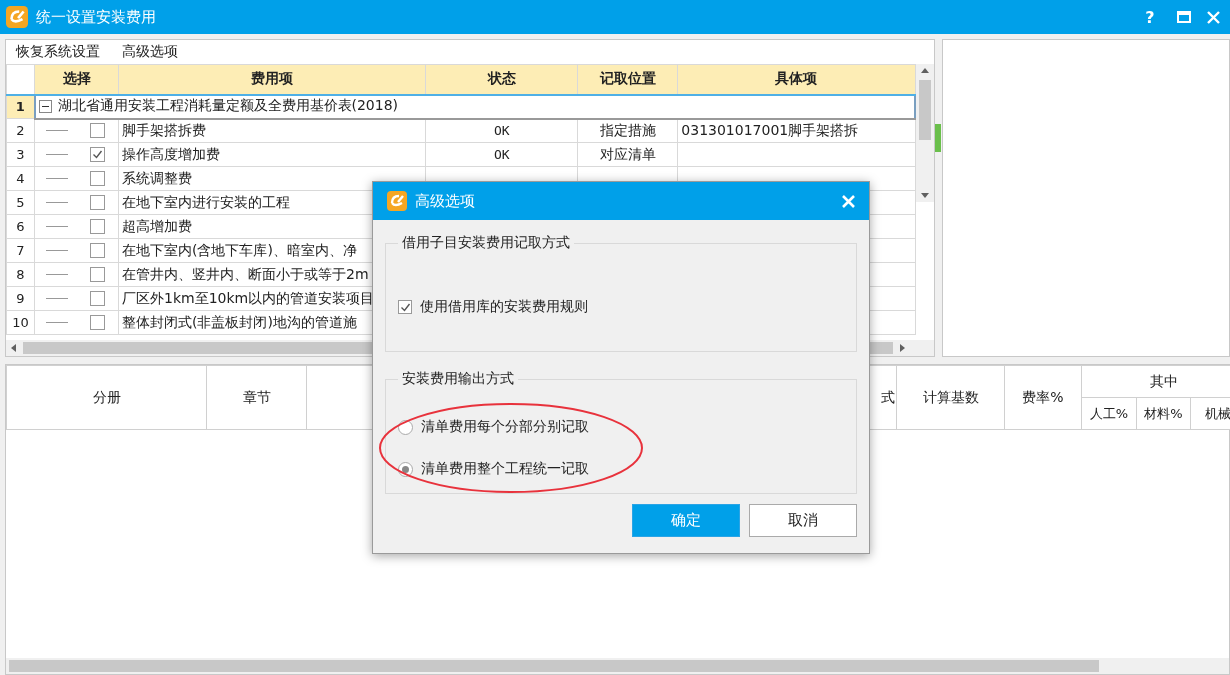  I want to click on row-number: 8, so click(20, 274).